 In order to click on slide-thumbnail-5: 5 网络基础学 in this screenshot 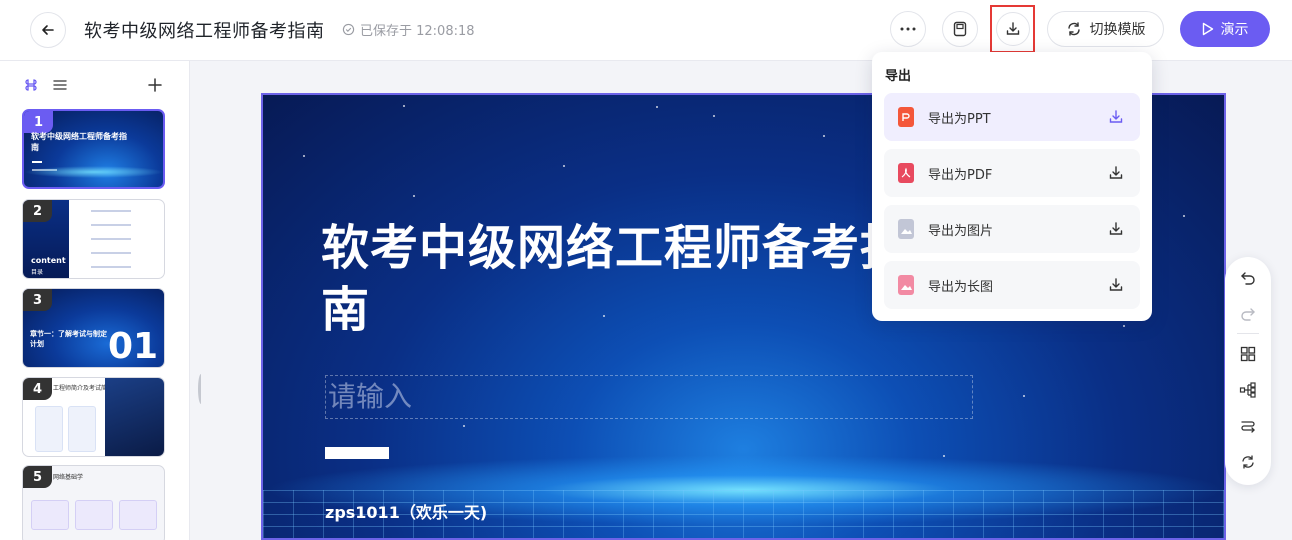, I will do `click(93, 502)`.